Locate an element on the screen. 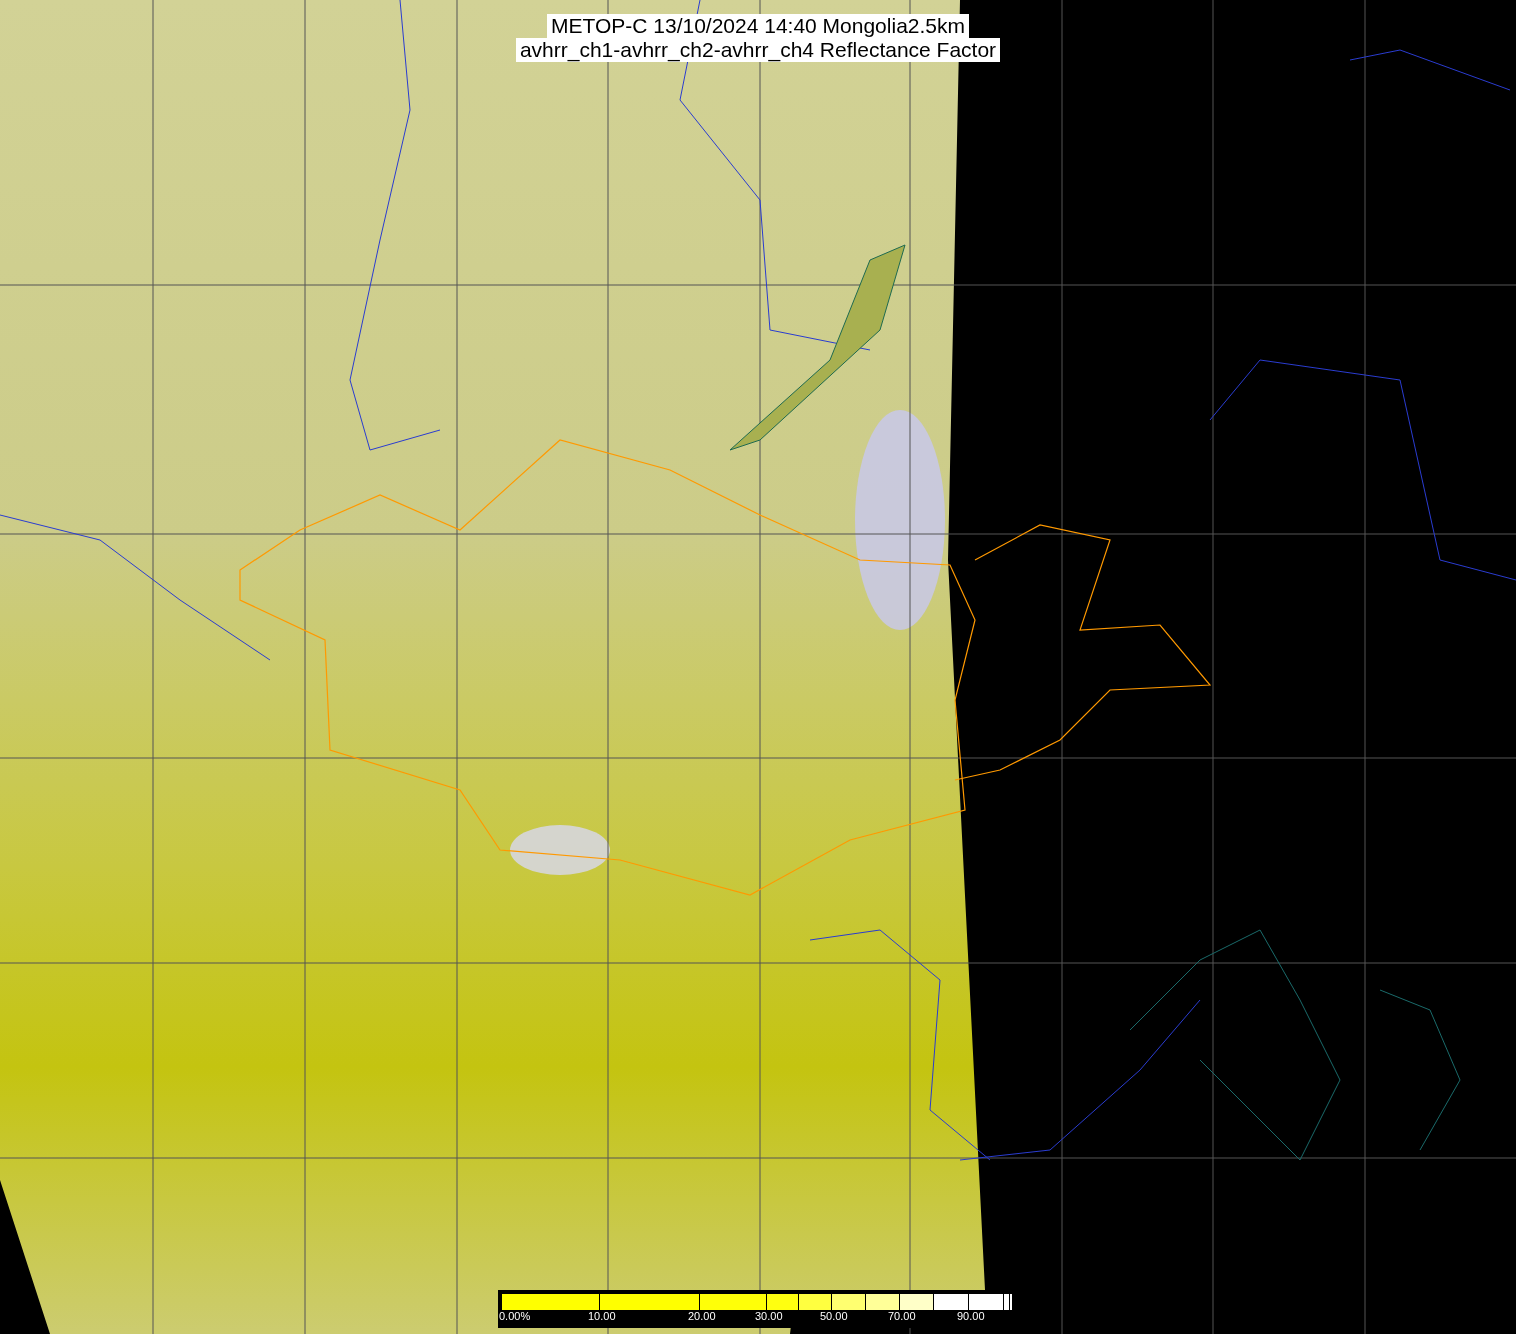 The image size is (1516, 1334). colorbar-tick-label: 30.00 is located at coordinates (769, 1316).